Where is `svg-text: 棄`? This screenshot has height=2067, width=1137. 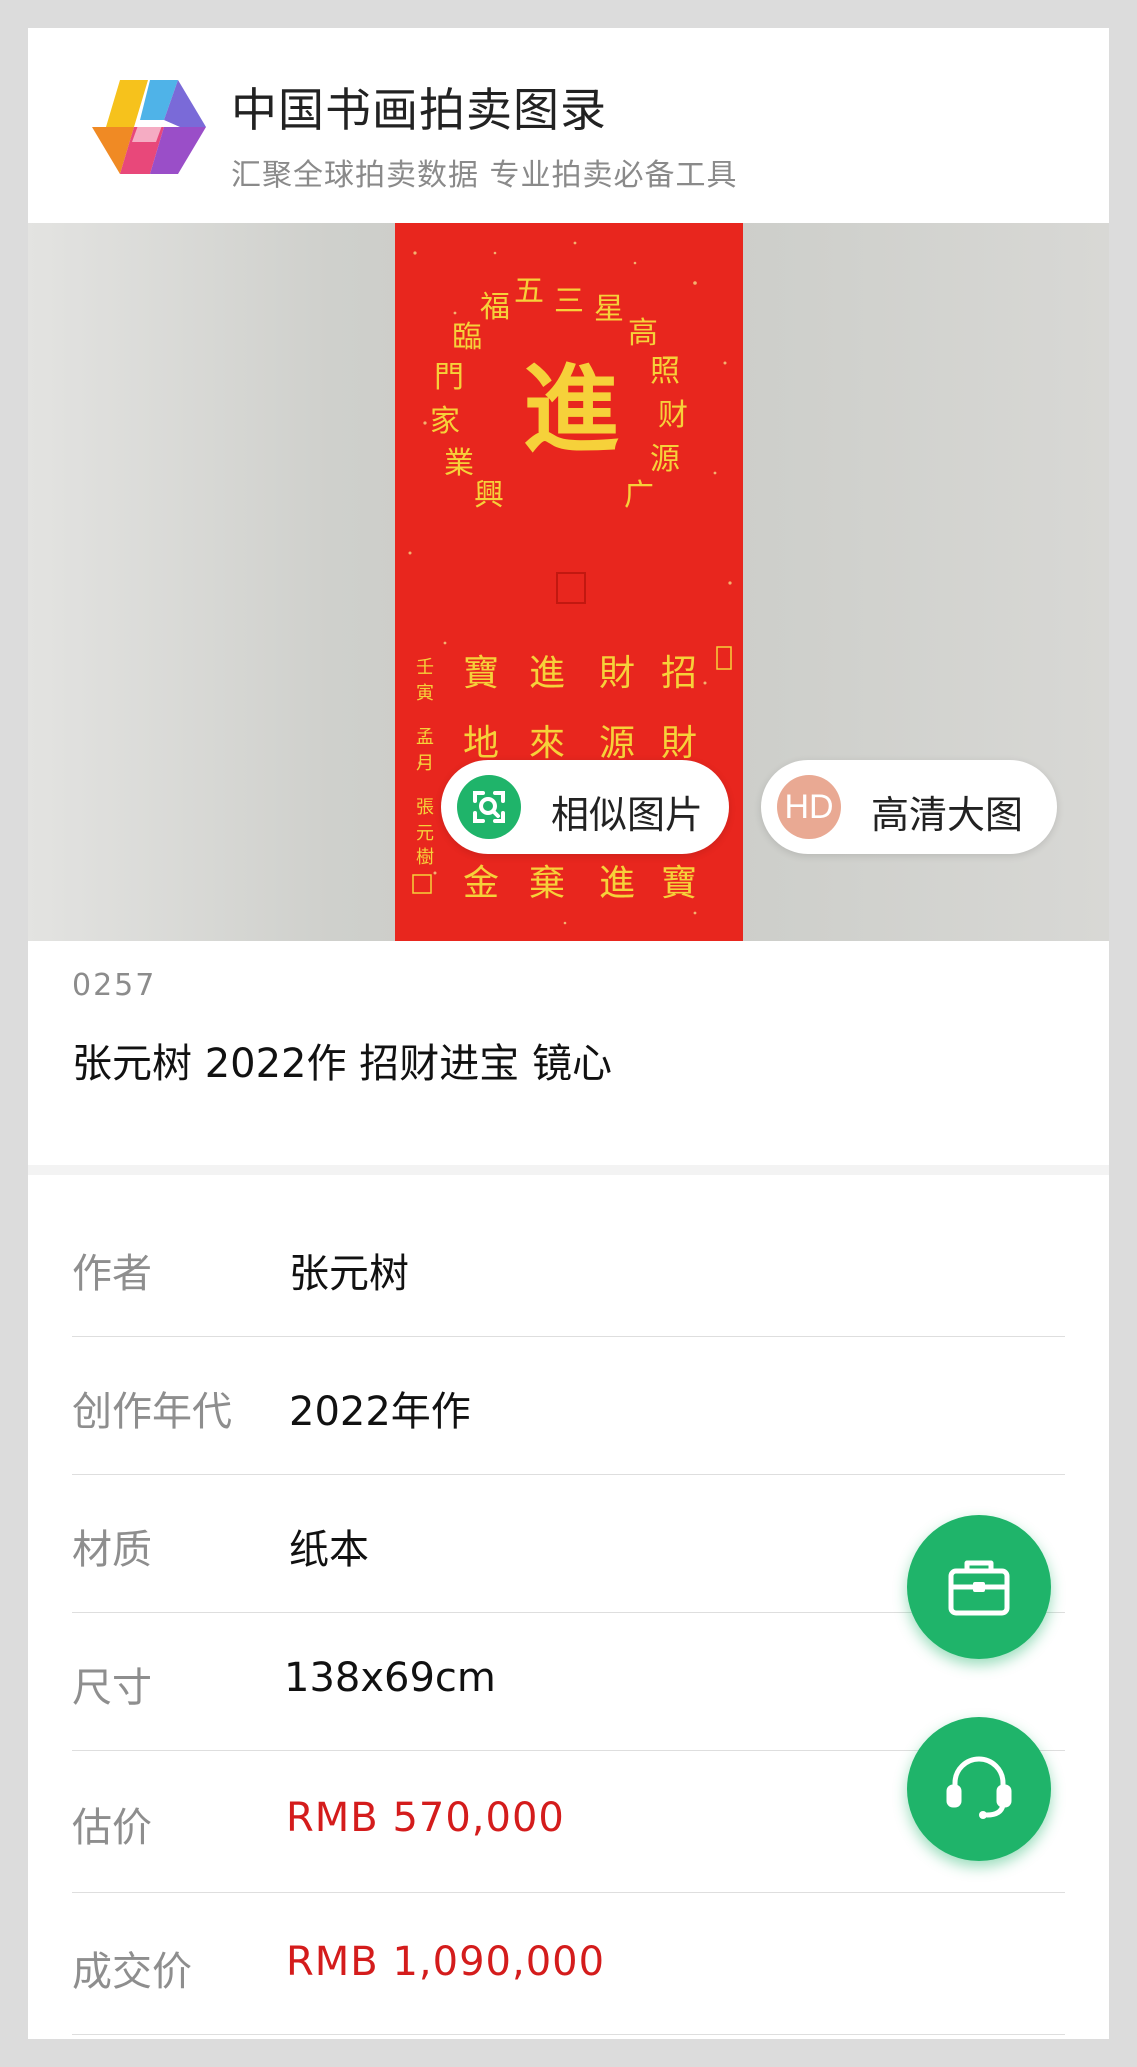 svg-text: 棄 is located at coordinates (547, 883).